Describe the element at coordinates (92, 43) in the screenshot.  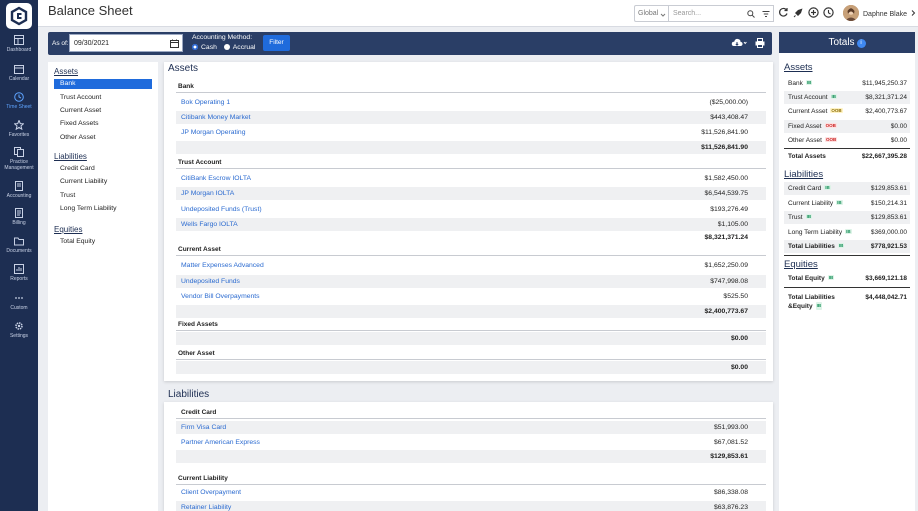
I see `as-of-date-value: 09/30/2021` at that location.